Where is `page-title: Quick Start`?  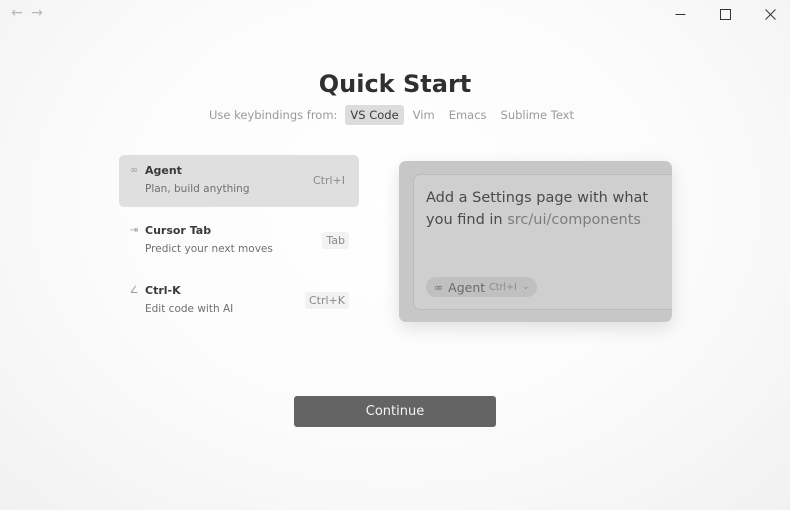
page-title: Quick Start is located at coordinates (395, 84).